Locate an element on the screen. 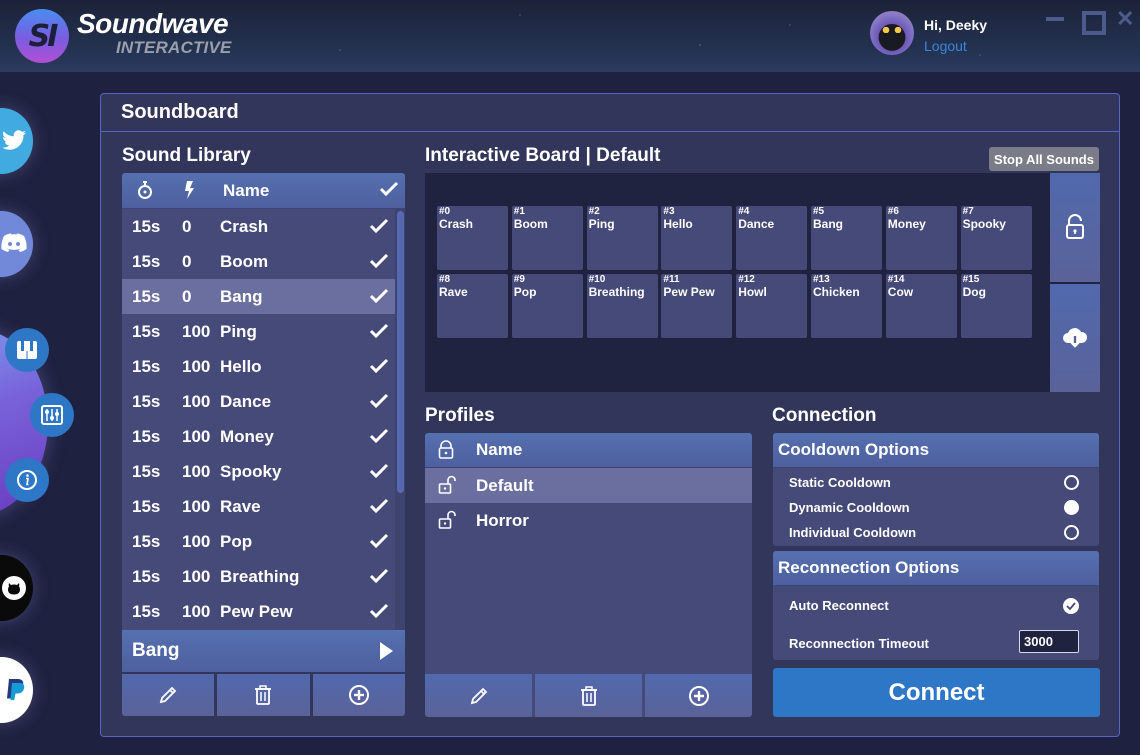 The height and width of the screenshot is (755, 1140). discord-button is located at coordinates (16, 244).